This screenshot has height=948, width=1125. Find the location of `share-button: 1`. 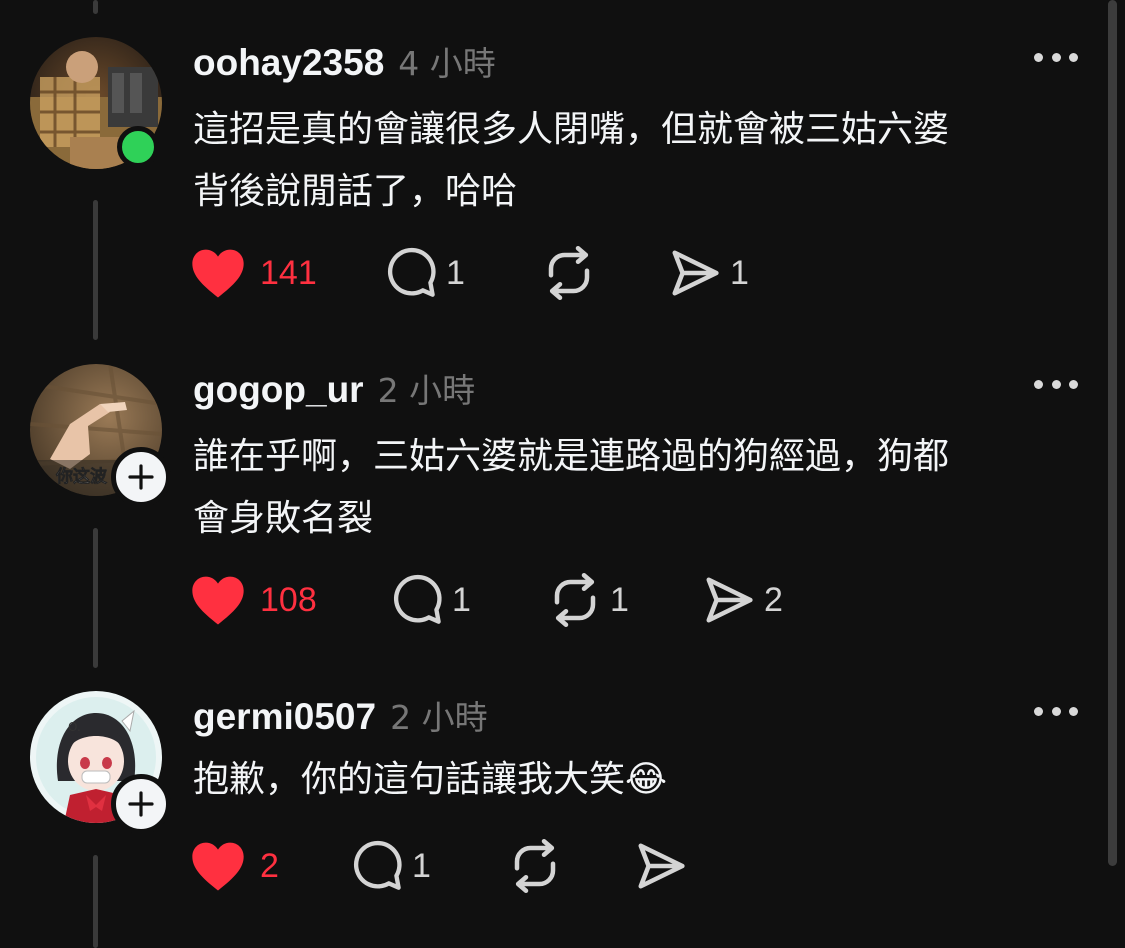

share-button: 1 is located at coordinates (708, 273).